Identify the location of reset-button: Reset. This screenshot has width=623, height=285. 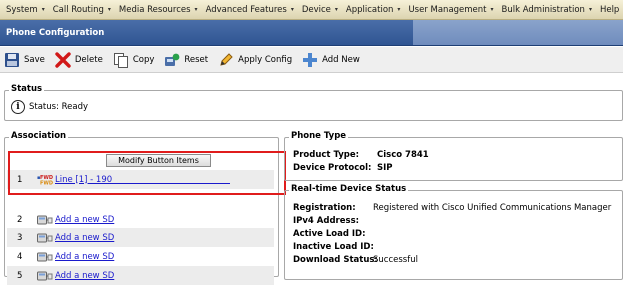
(186, 60).